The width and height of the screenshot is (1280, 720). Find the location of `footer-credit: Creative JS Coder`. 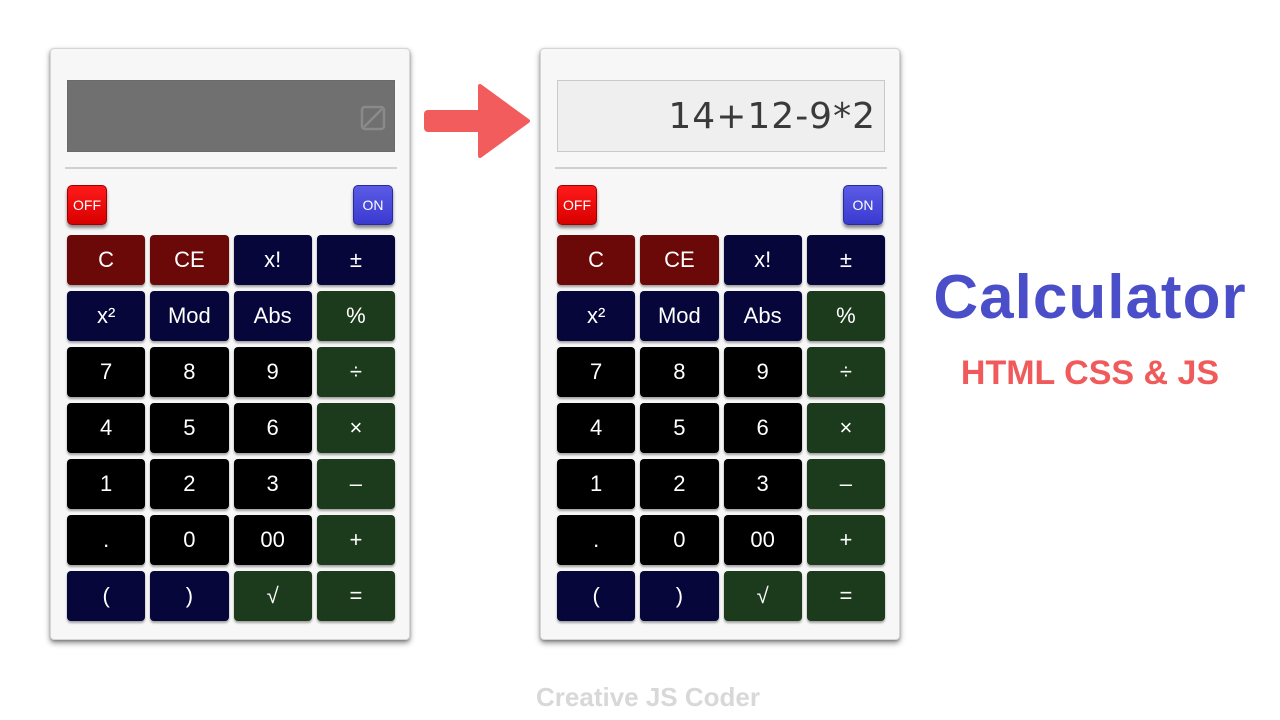

footer-credit: Creative JS Coder is located at coordinates (648, 697).